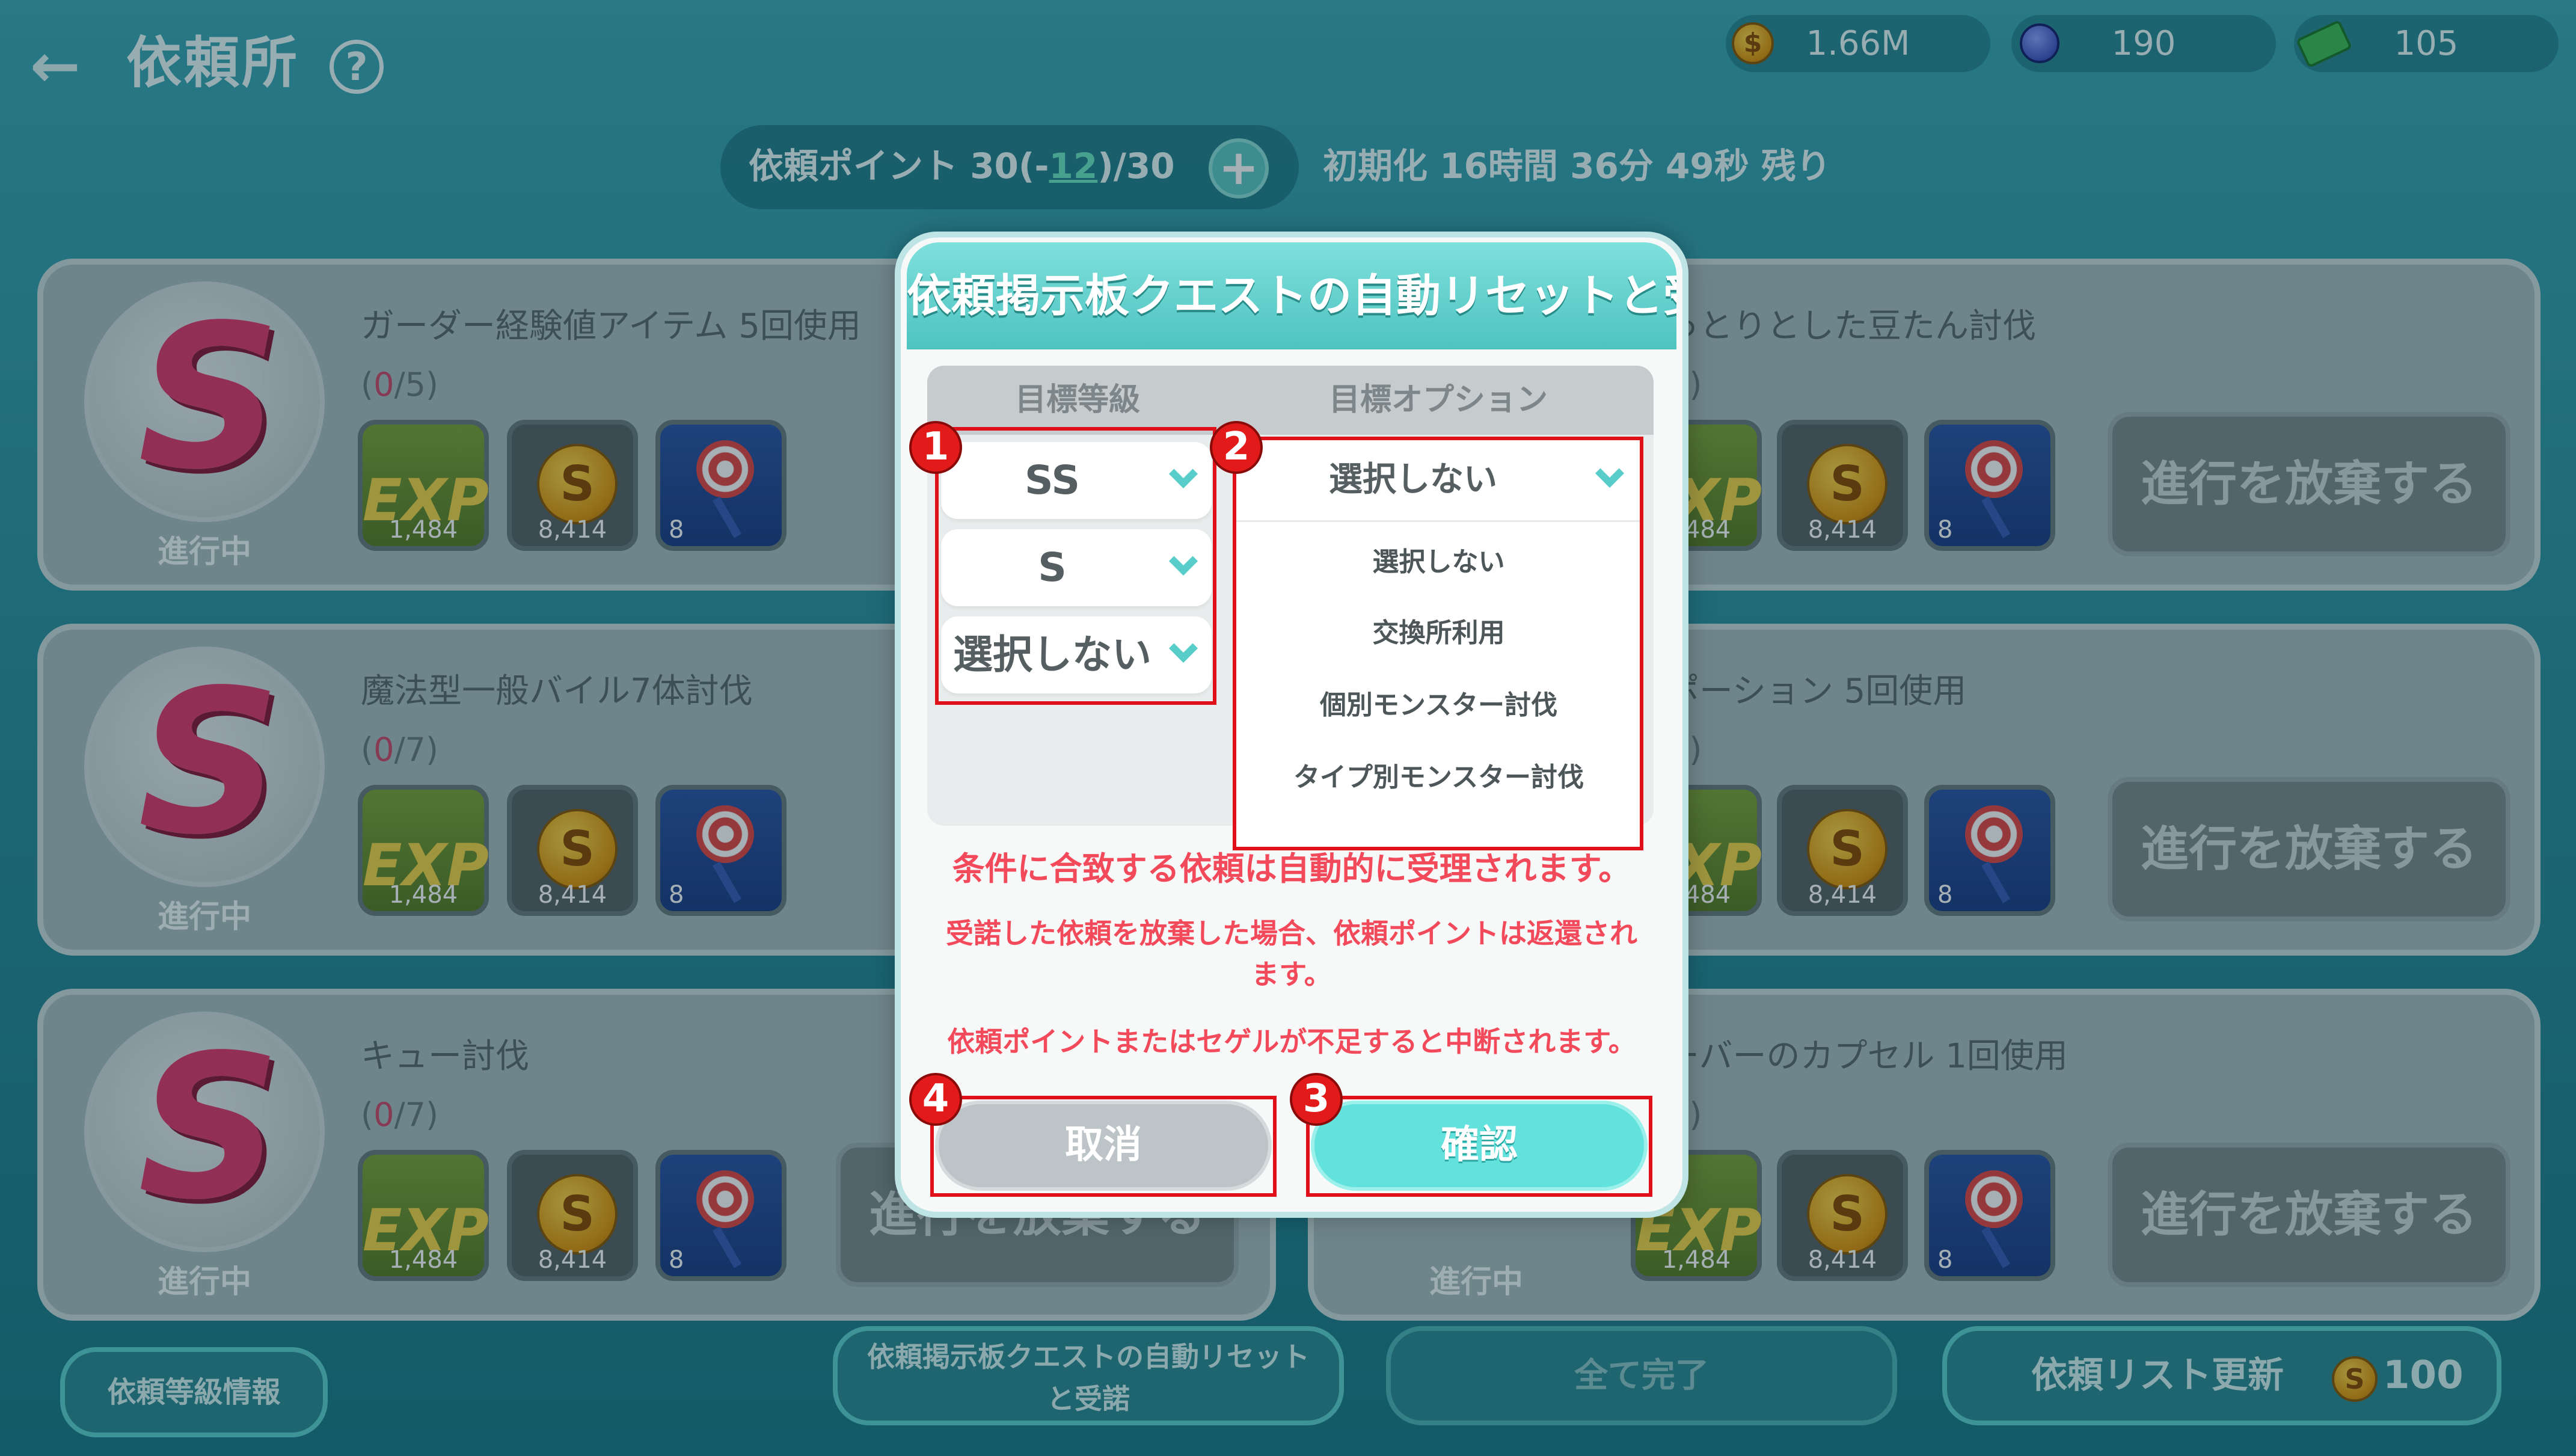 The image size is (2576, 1456). Describe the element at coordinates (935, 1099) in the screenshot. I see `annotation-marker-4: 4` at that location.